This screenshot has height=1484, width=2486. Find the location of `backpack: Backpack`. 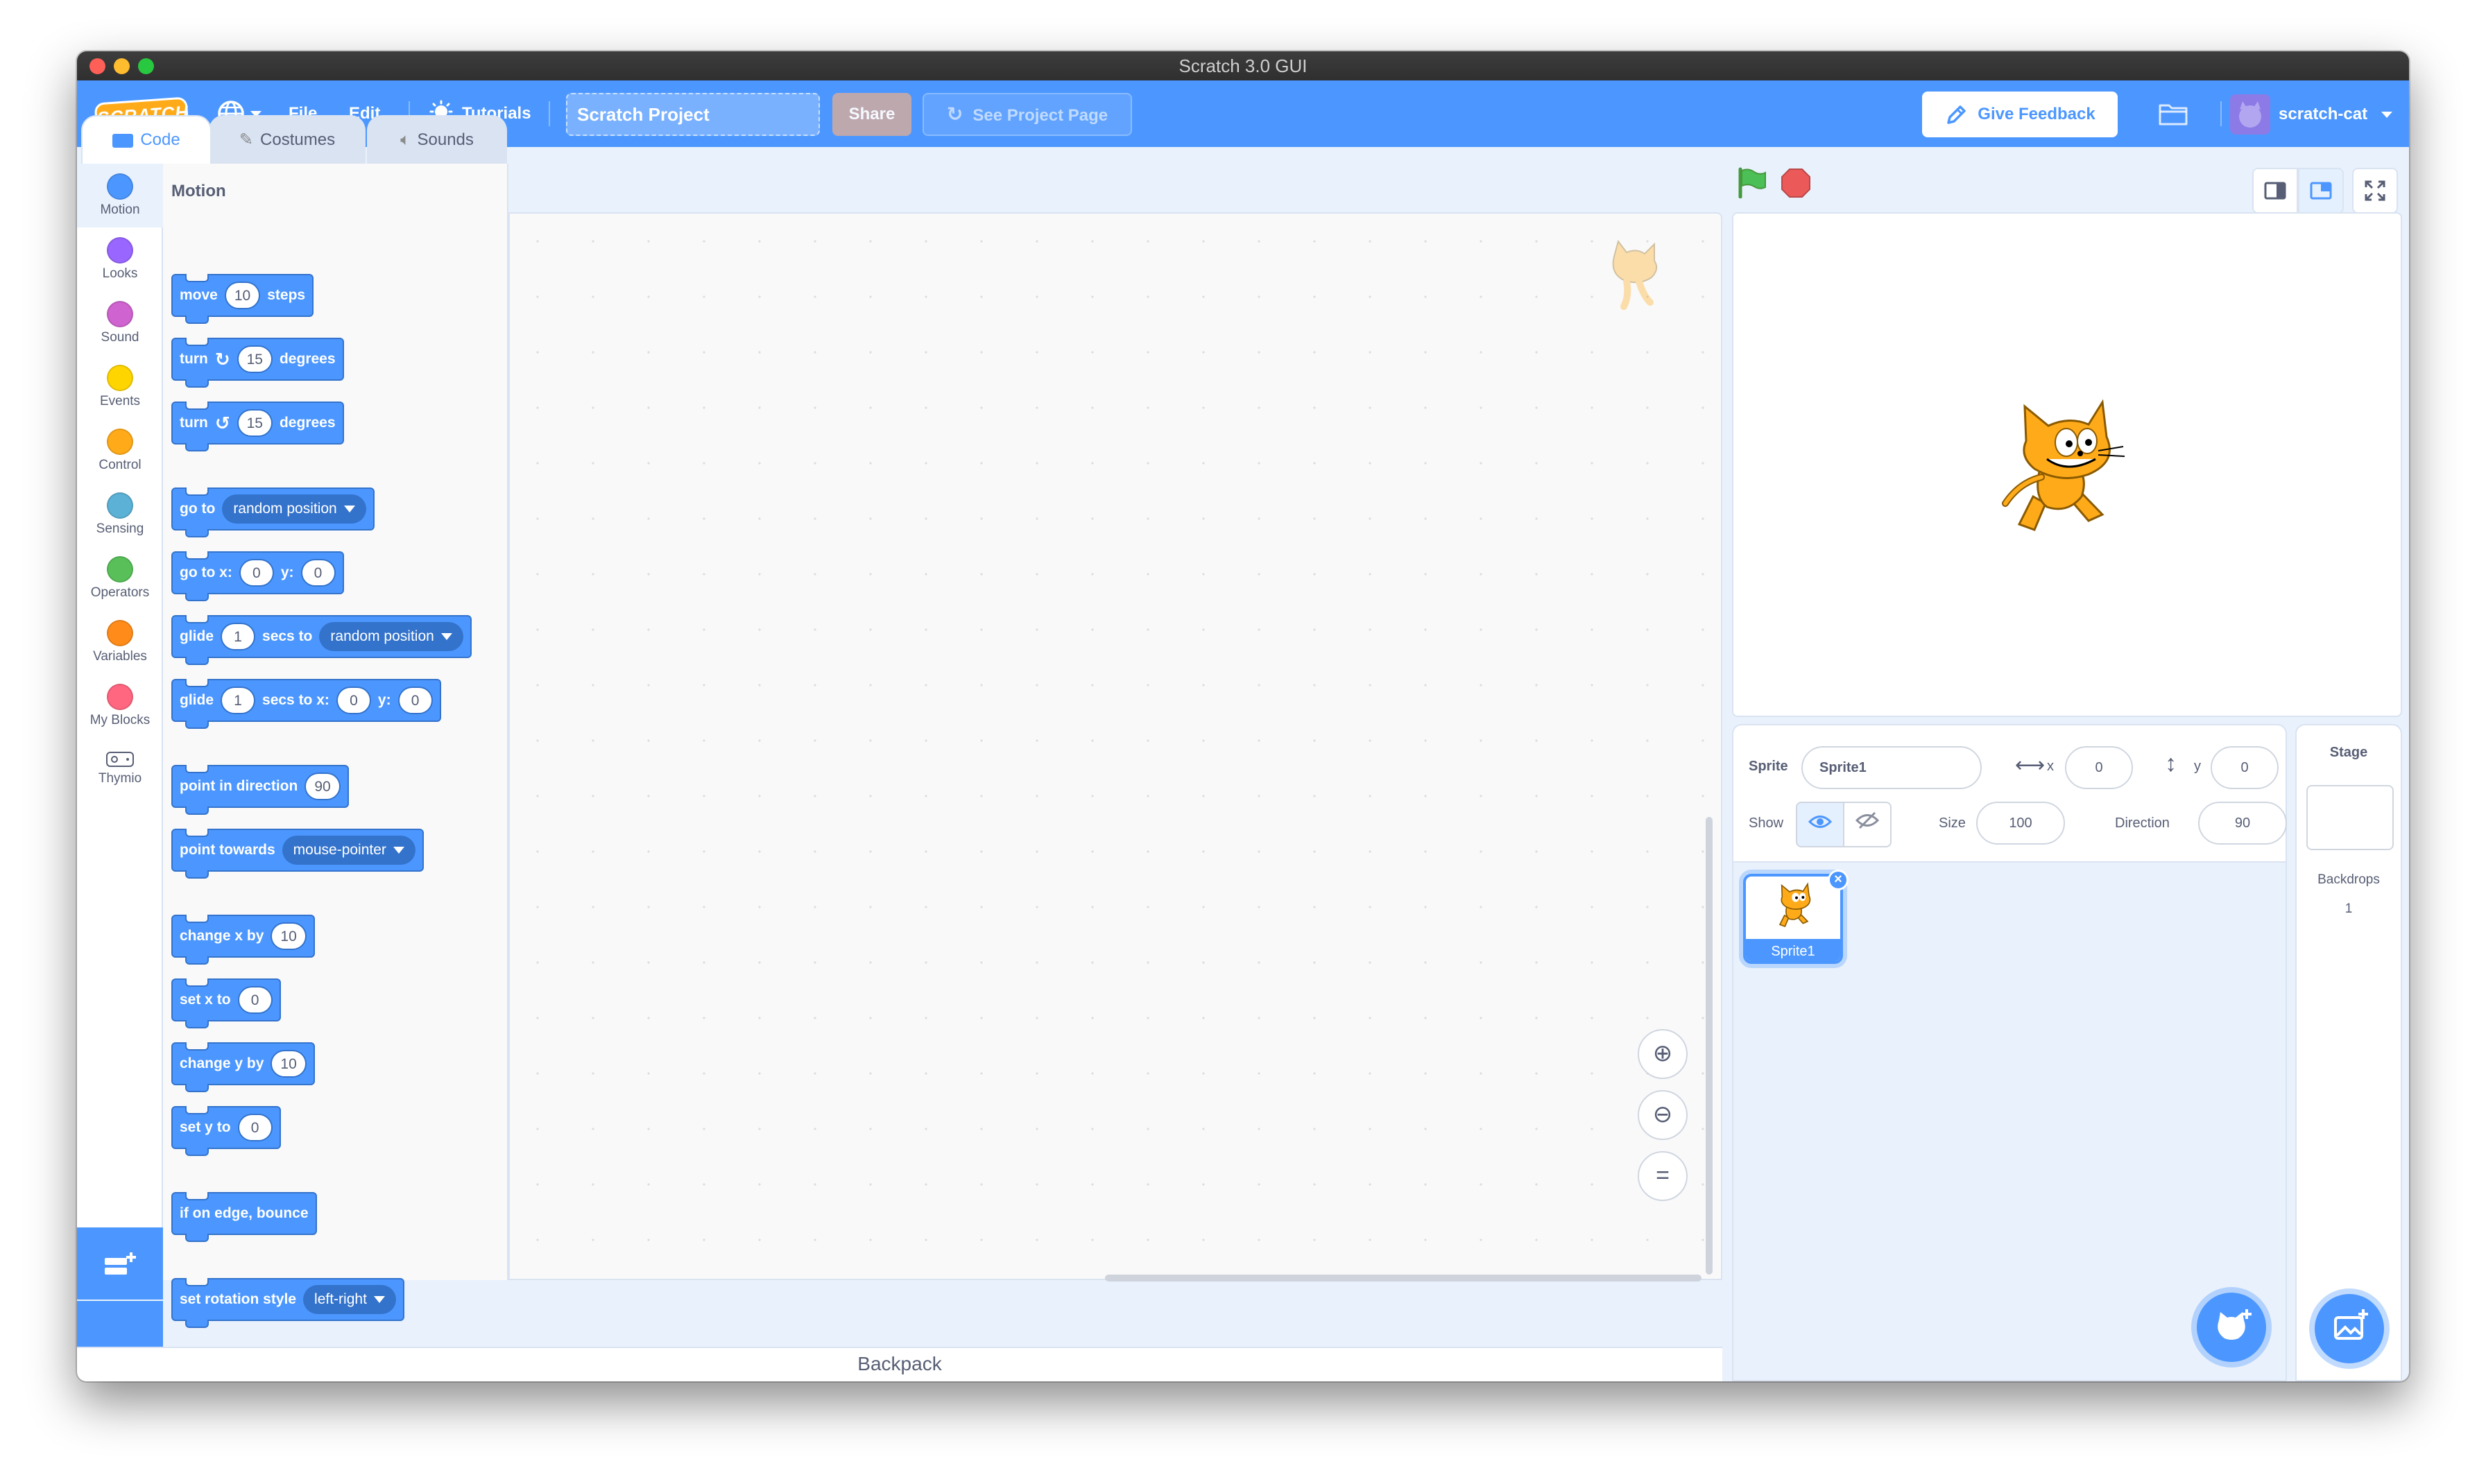

backpack: Backpack is located at coordinates (900, 1364).